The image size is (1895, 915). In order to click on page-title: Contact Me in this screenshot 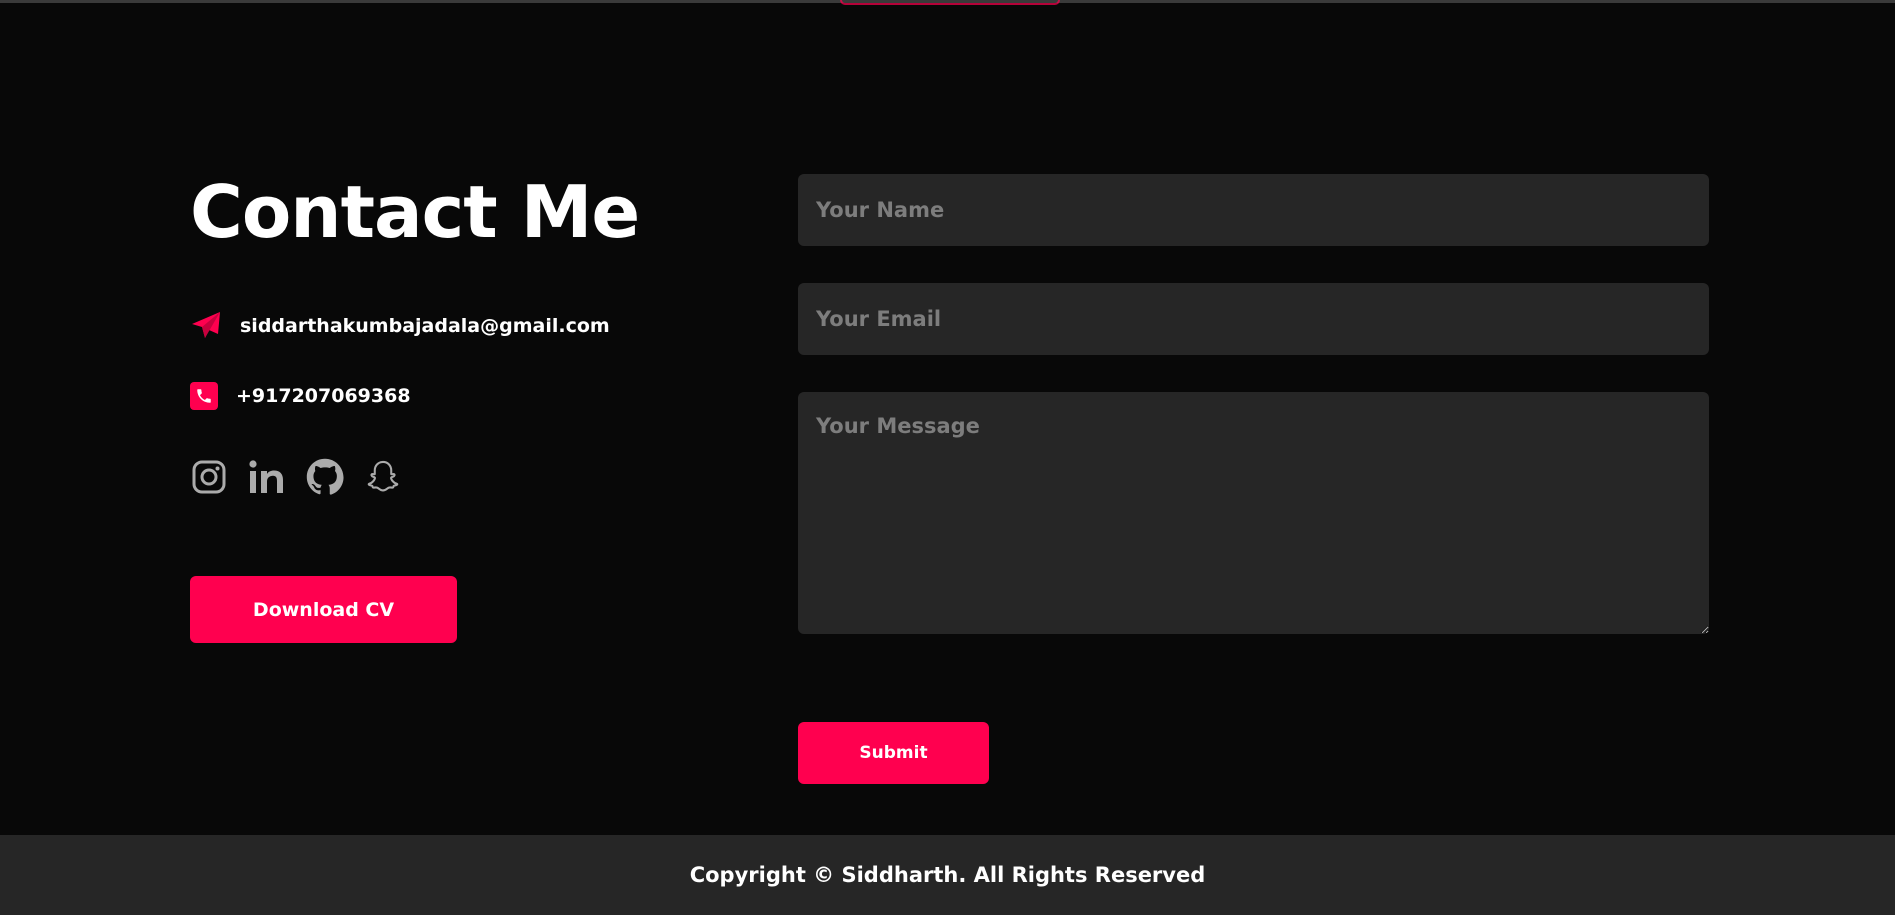, I will do `click(415, 212)`.